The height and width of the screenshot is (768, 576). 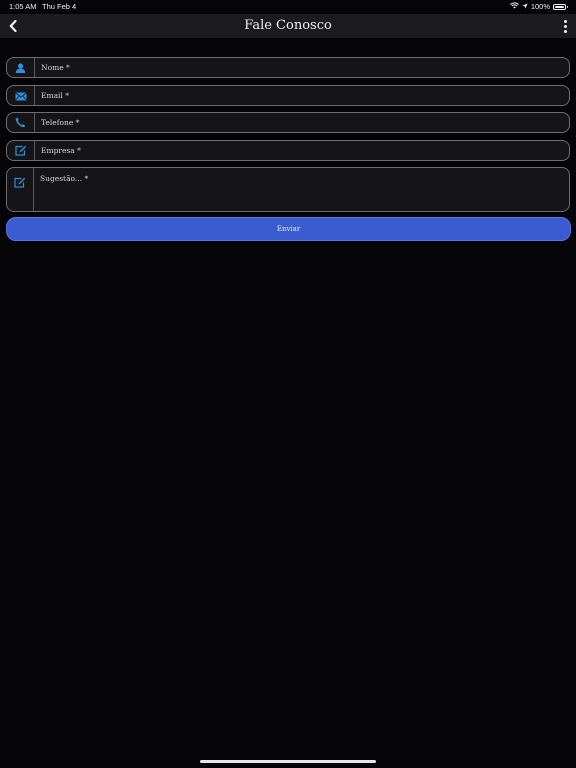 I want to click on nome-field-icon-cell, so click(x=21, y=67).